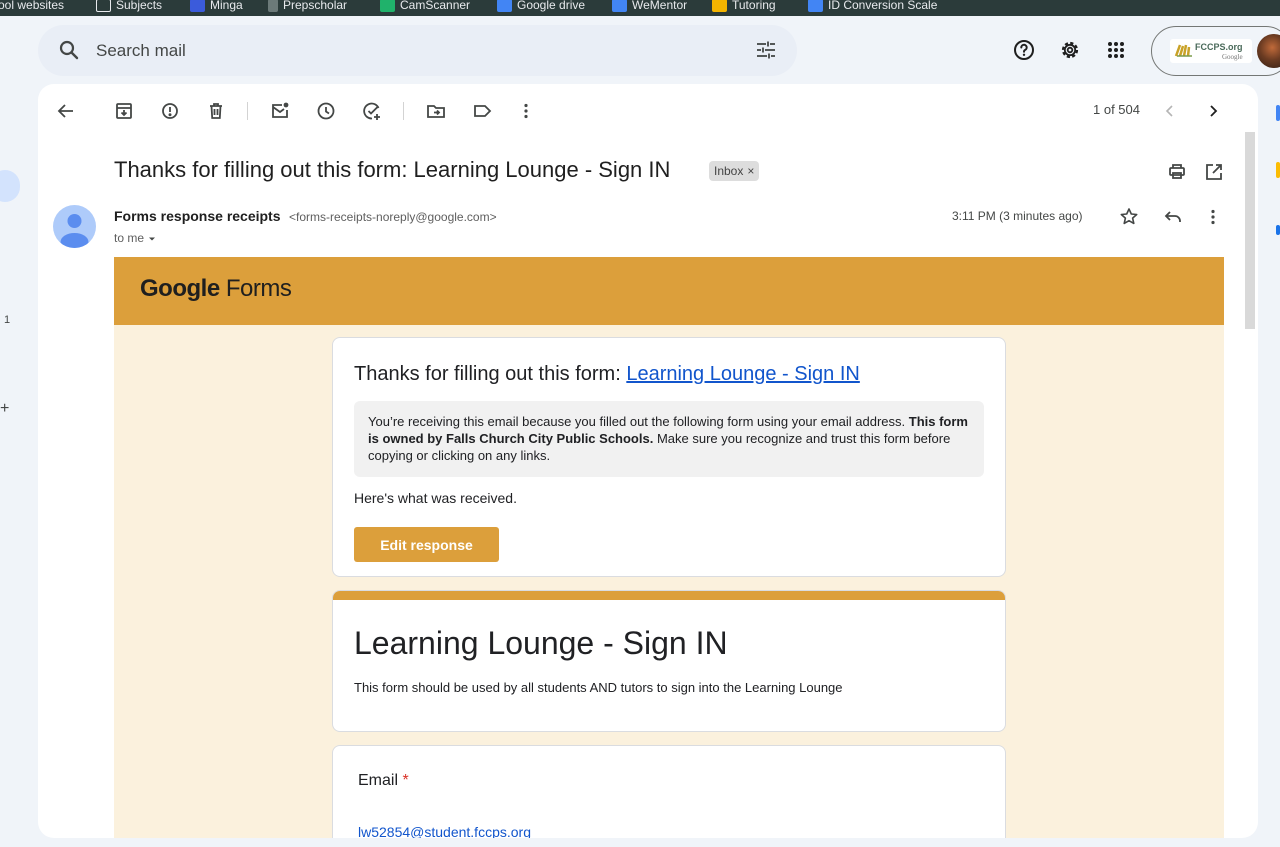 The width and height of the screenshot is (1280, 847). What do you see at coordinates (426, 544) in the screenshot?
I see `edit-response-button: Edit response` at bounding box center [426, 544].